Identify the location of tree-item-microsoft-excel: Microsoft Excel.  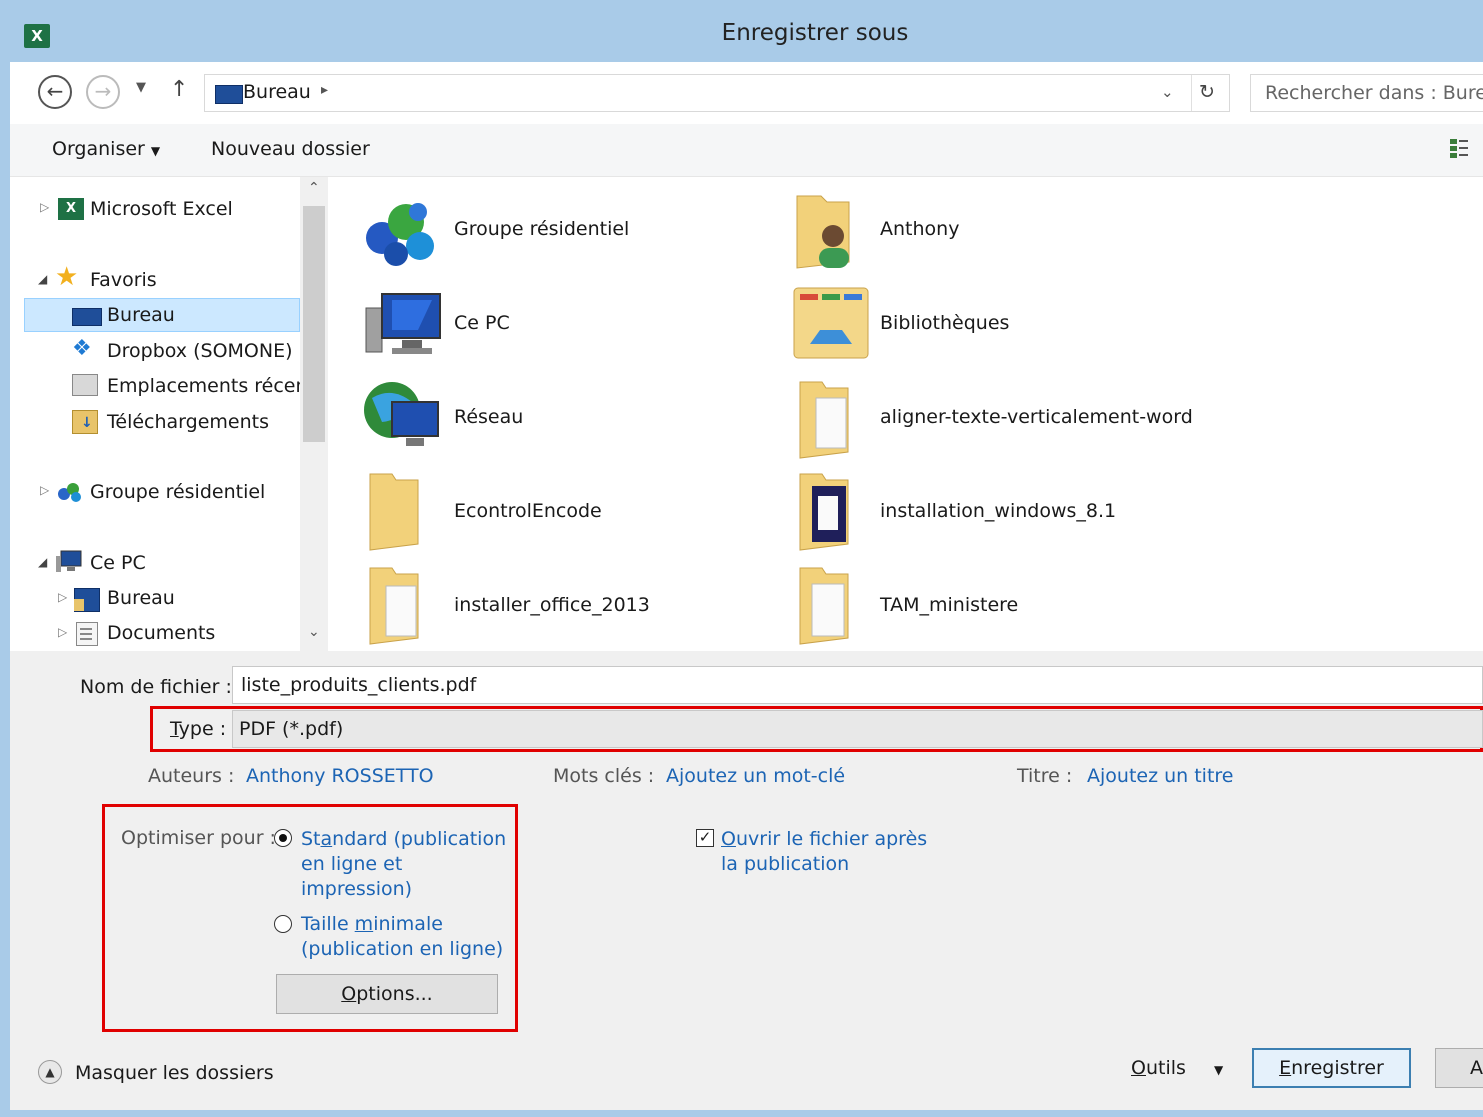
(161, 209).